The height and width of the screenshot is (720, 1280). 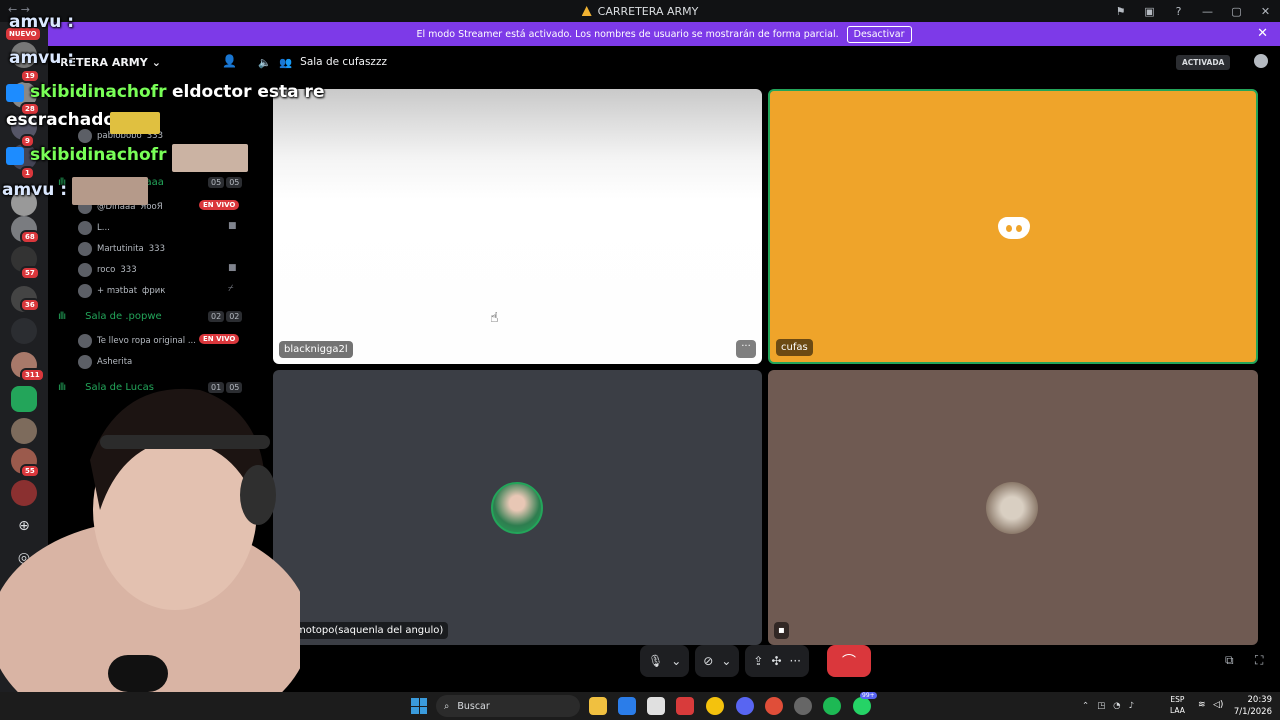 I want to click on close-icon: ✕, so click(x=1262, y=33).